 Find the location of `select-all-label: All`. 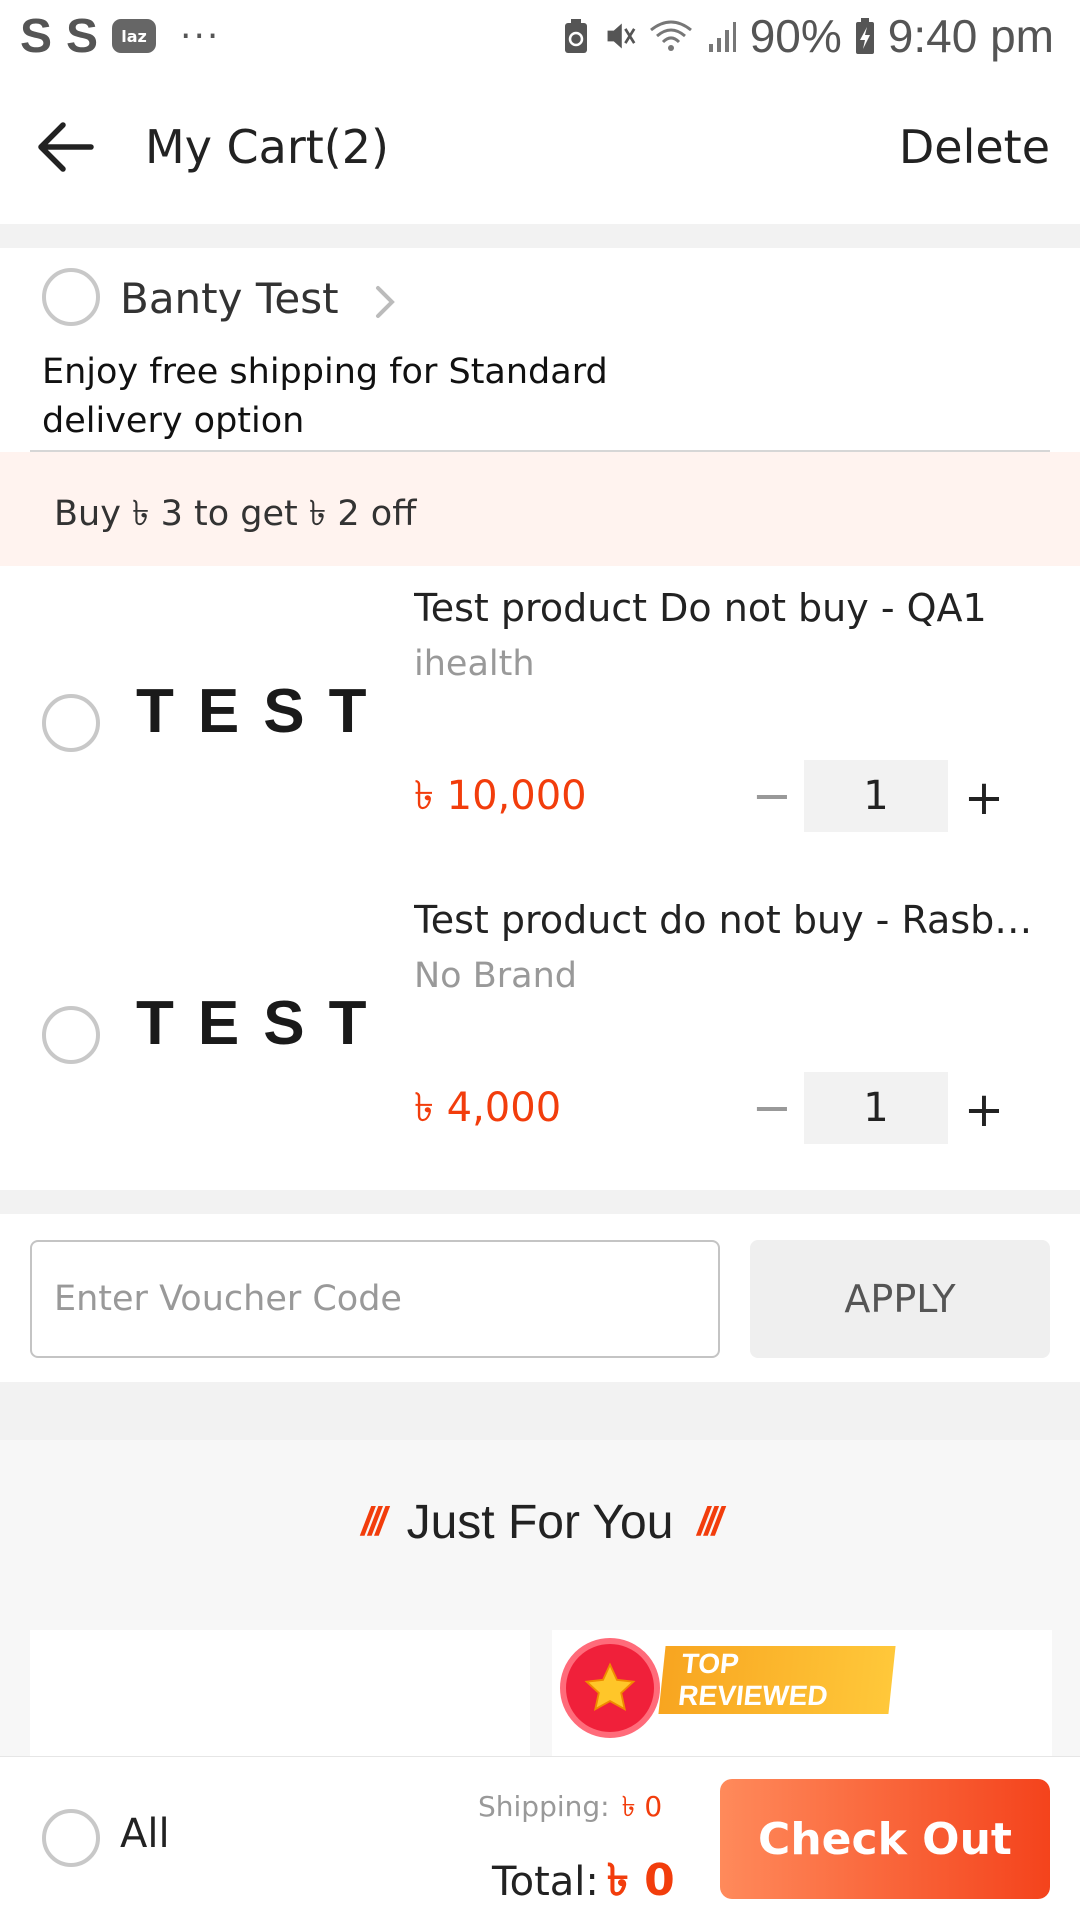

select-all-label: All is located at coordinates (145, 1834).